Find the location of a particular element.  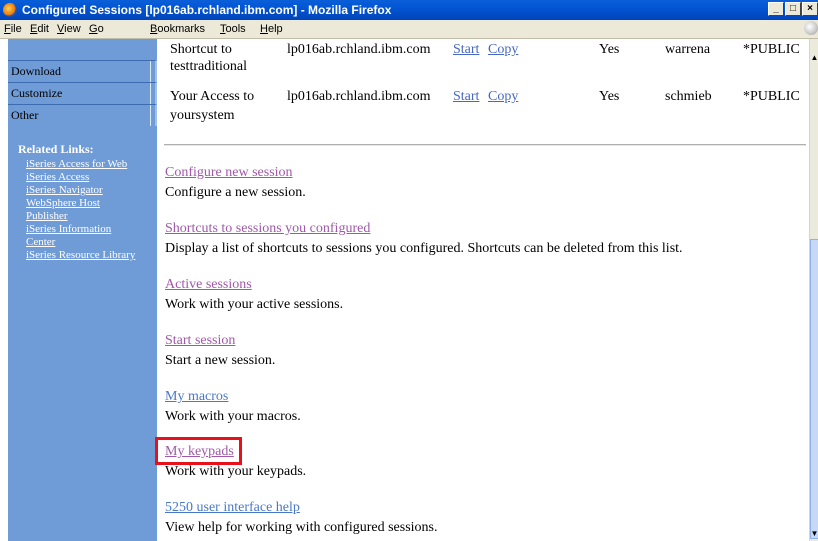

active-sessions-desc: Work with your active sessions. is located at coordinates (254, 304).